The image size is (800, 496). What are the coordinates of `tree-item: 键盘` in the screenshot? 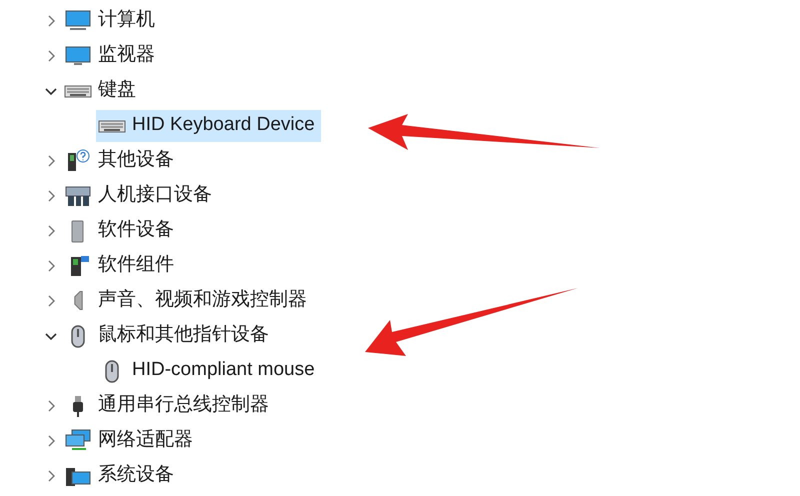 It's located at (102, 91).